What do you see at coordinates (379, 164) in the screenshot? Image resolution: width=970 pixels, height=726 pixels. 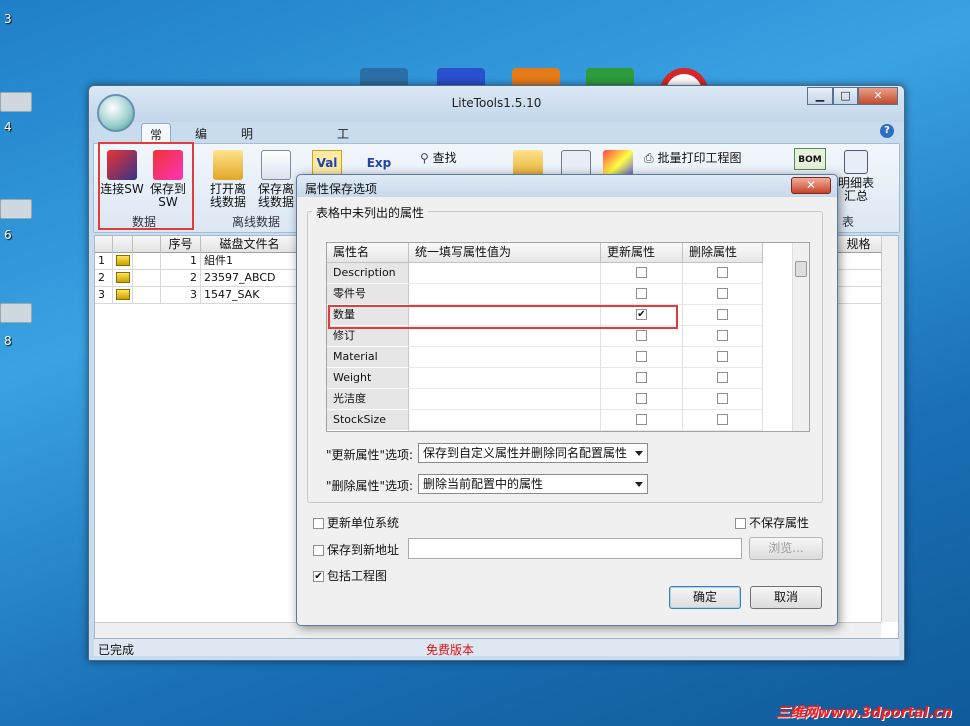 I see `exp-button: Exp` at bounding box center [379, 164].